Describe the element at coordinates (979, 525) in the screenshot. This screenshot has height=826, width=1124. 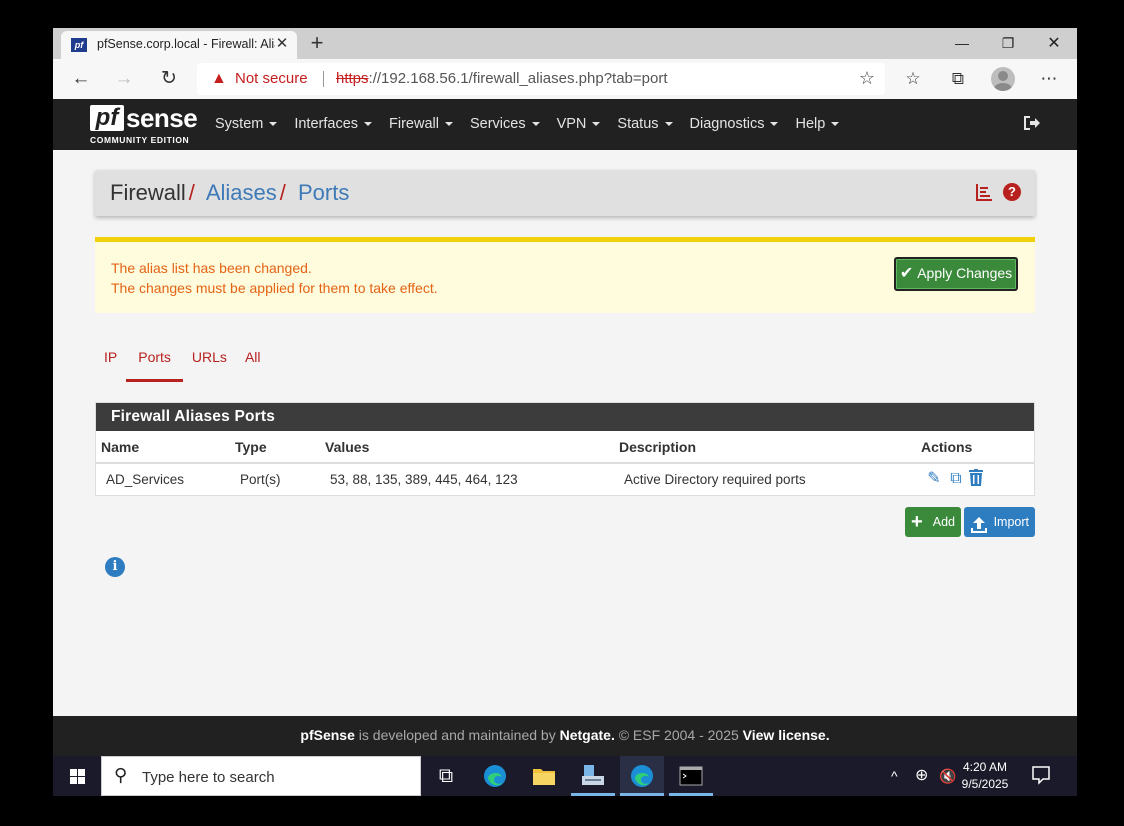
I see `upload-glyph` at that location.